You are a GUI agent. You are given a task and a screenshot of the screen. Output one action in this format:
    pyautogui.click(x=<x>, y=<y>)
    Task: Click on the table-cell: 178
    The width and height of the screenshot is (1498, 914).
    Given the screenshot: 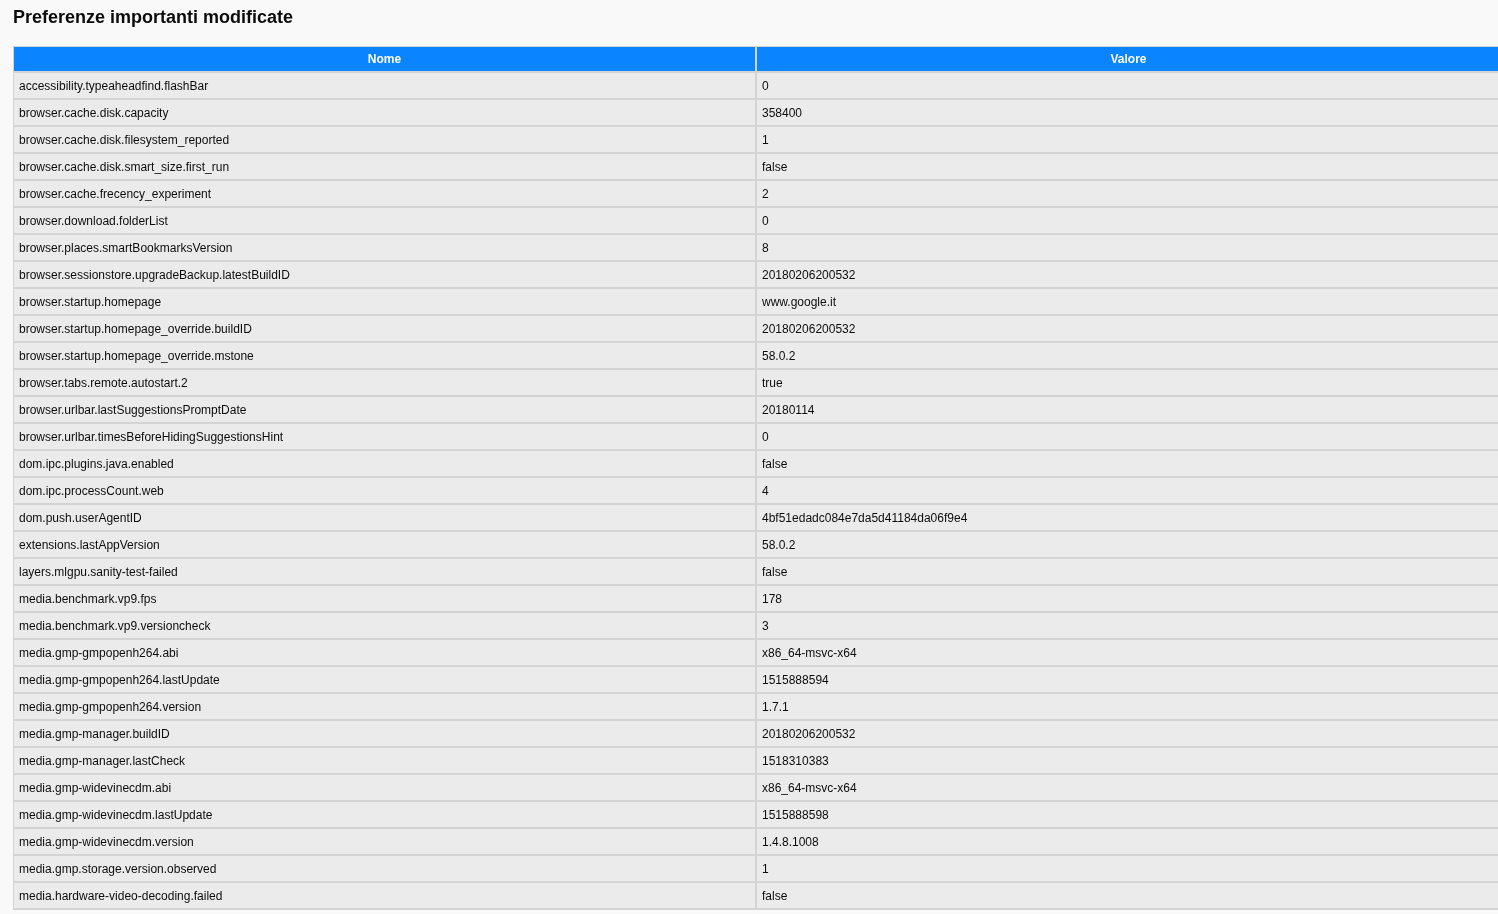 What is the action you would take?
    pyautogui.click(x=1127, y=598)
    